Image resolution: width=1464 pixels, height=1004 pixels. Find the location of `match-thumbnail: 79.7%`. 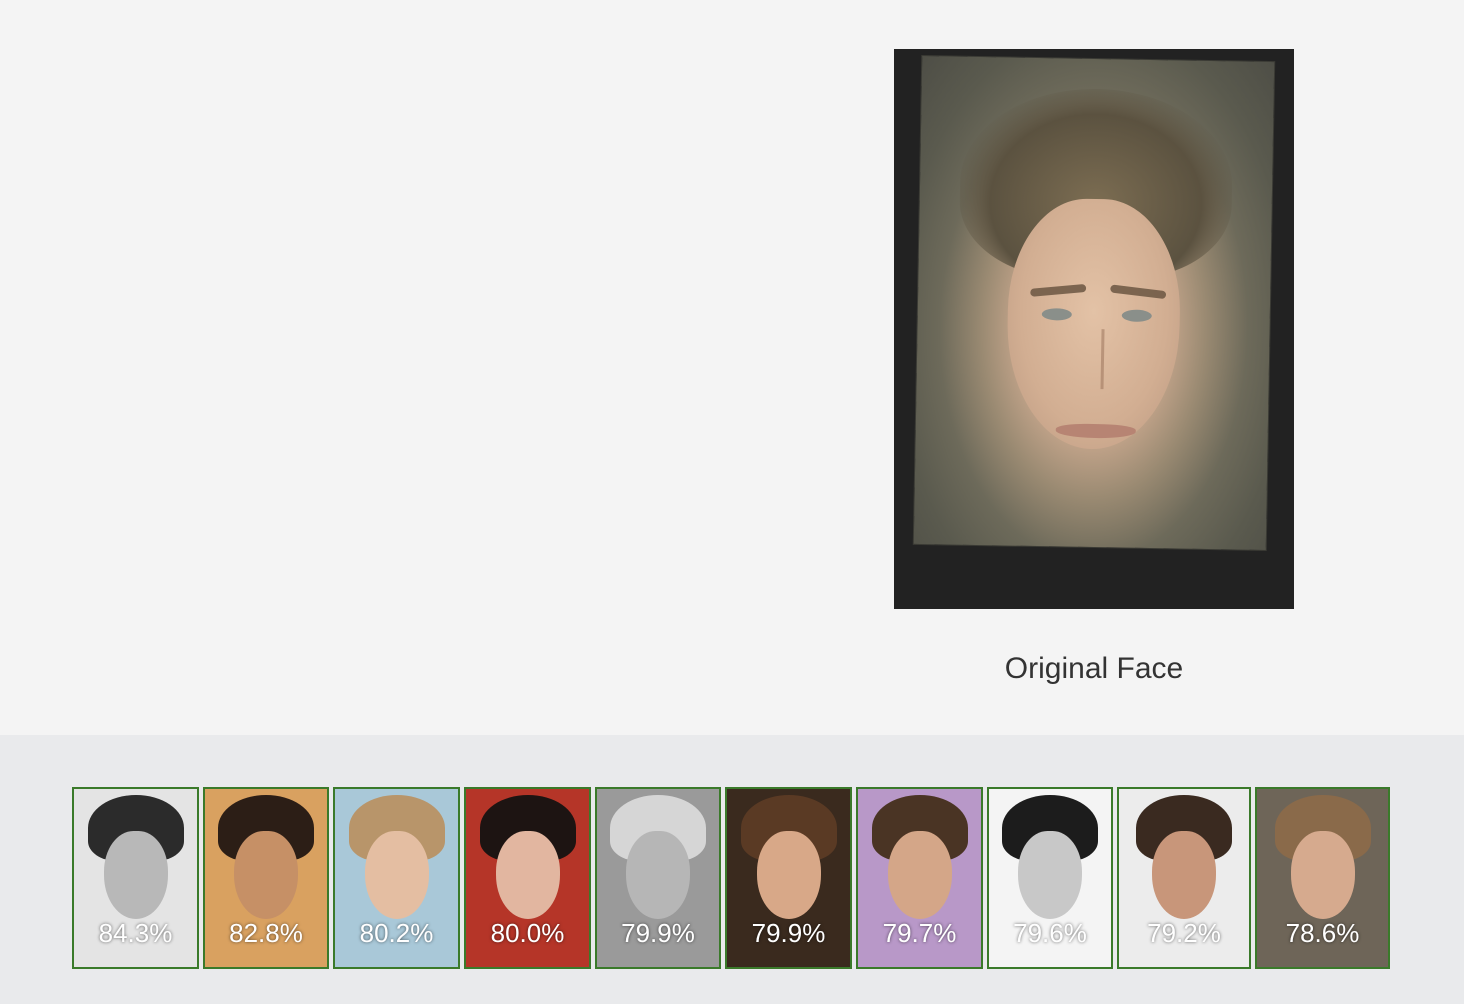

match-thumbnail: 79.7% is located at coordinates (919, 878).